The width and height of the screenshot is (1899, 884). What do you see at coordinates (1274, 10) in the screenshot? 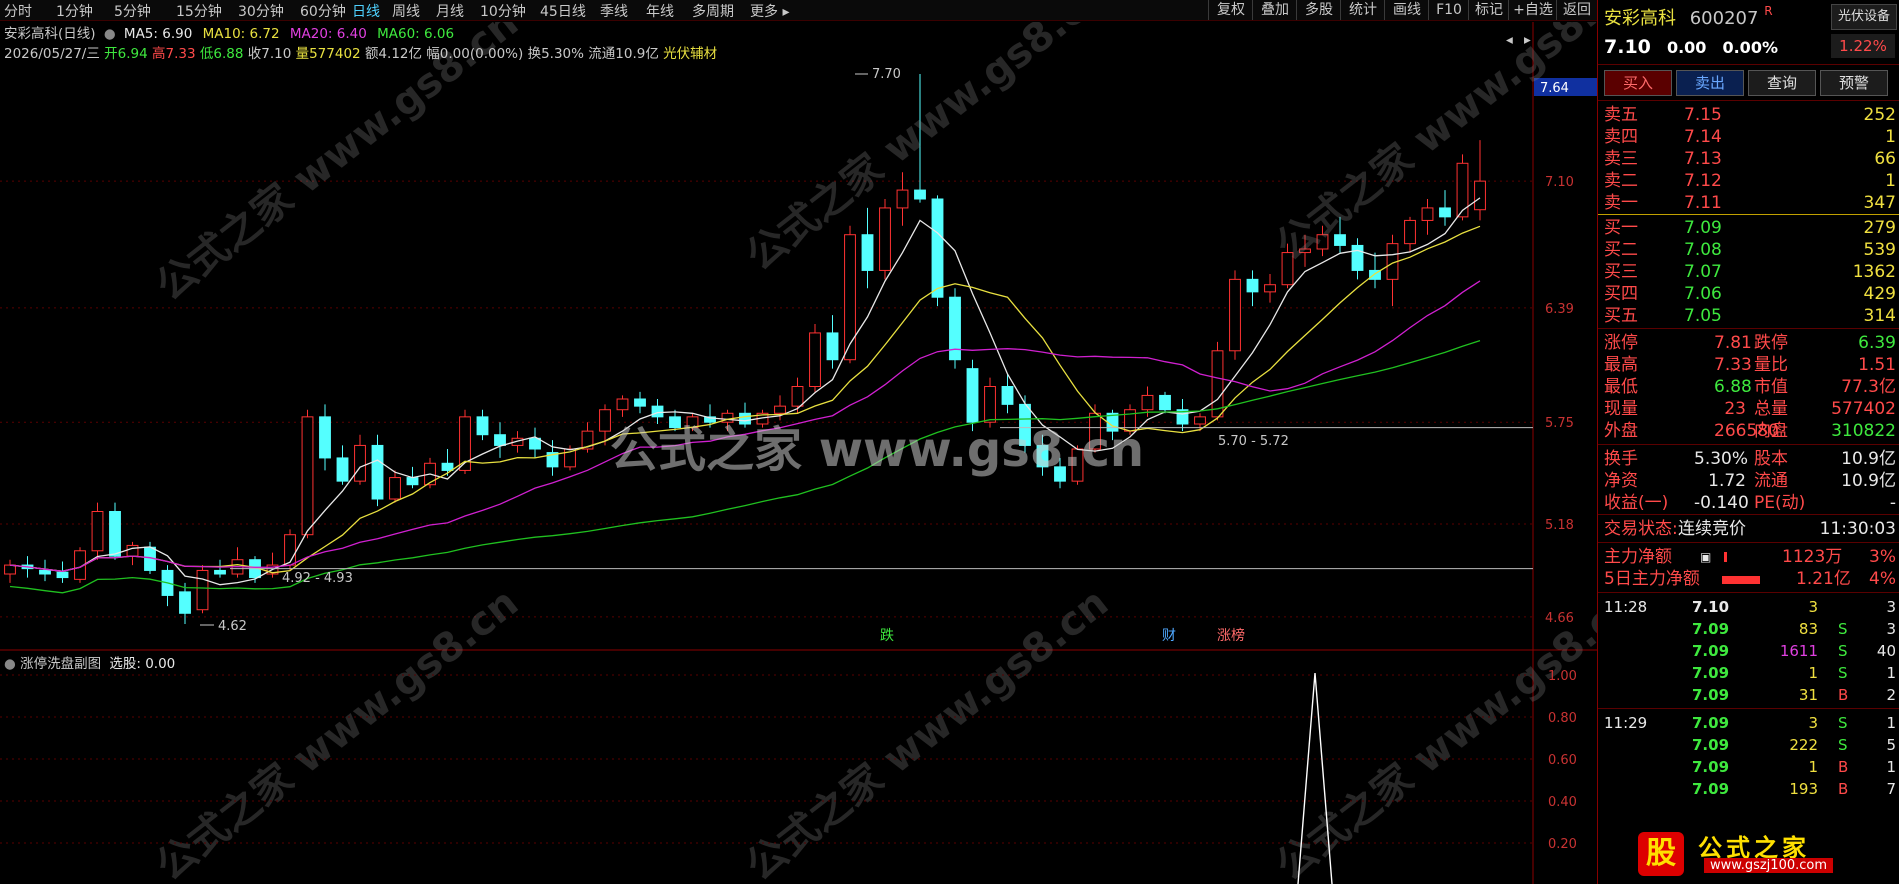
I see `tool-button-1: 叠加` at bounding box center [1274, 10].